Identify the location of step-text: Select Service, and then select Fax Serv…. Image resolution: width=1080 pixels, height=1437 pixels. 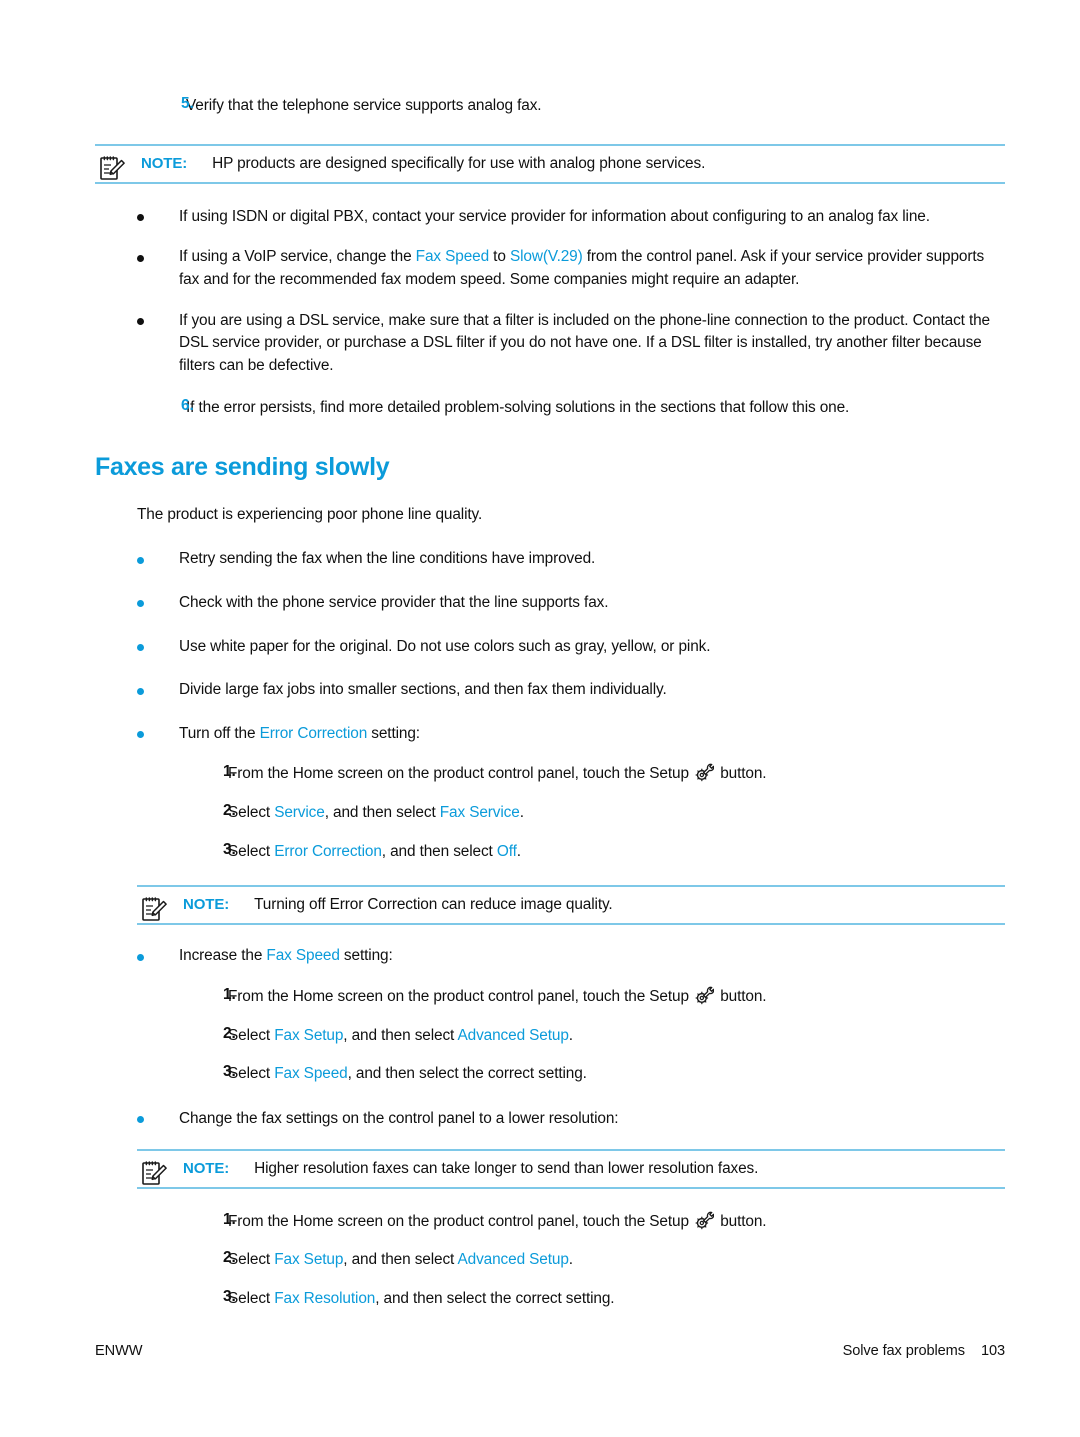
(376, 812).